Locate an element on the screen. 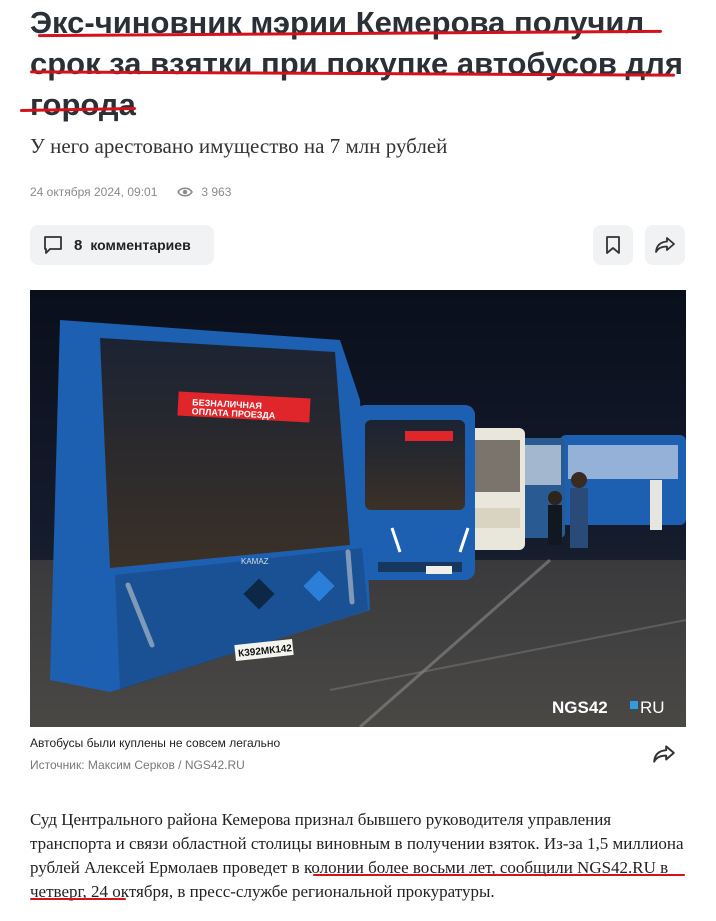  bookmark-button is located at coordinates (613, 245).